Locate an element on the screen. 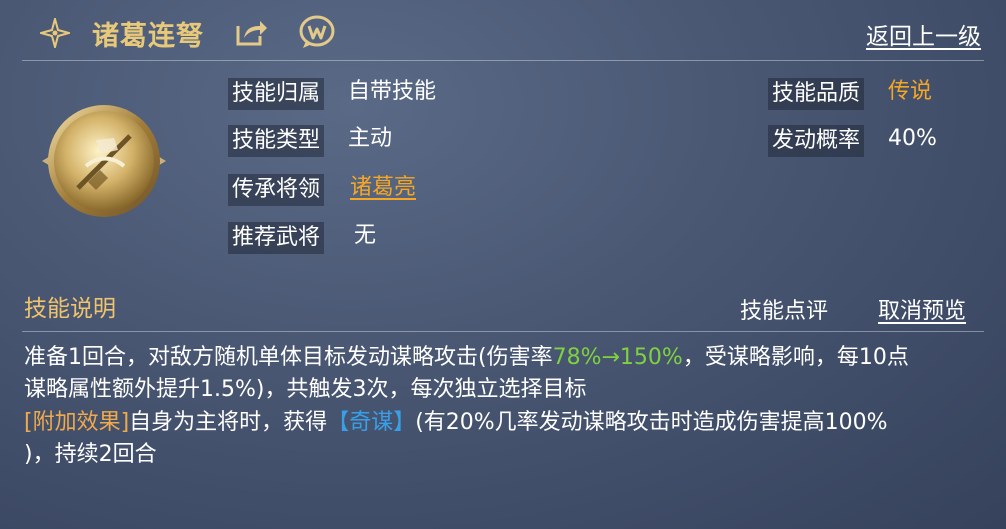 This screenshot has width=1006, height=529. info-label-recommended: 推荐武将 is located at coordinates (276, 238).